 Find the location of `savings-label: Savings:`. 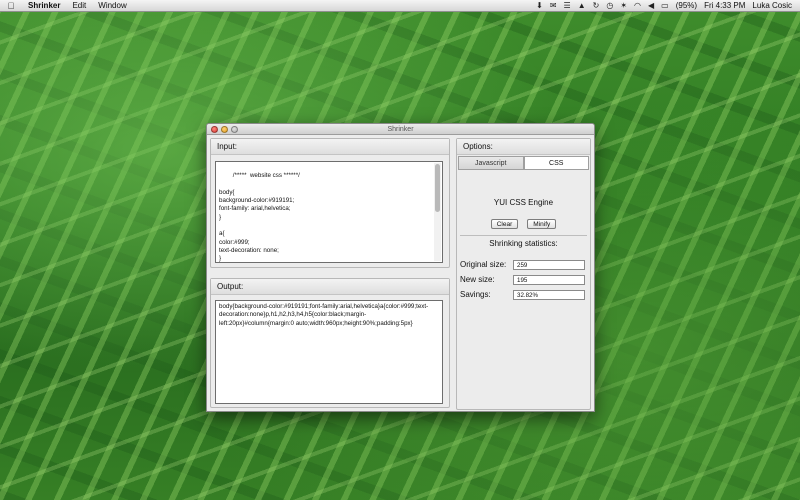

savings-label: Savings: is located at coordinates (475, 294).